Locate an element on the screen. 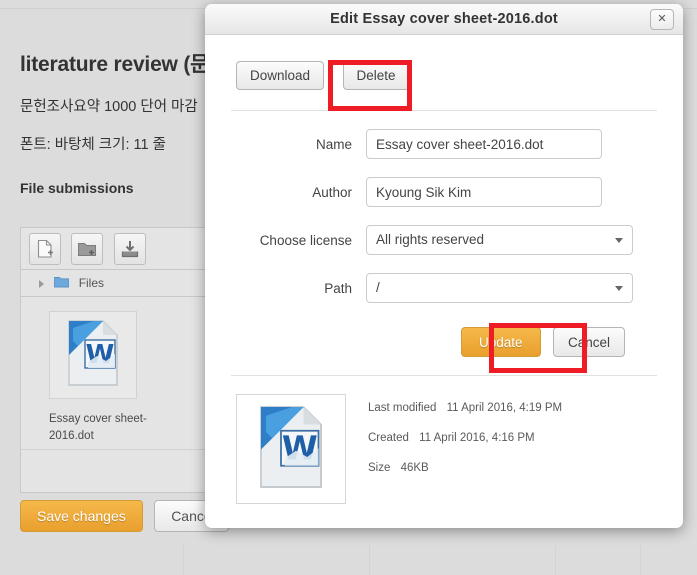 This screenshot has height=575, width=697. metadata-key: Last modified is located at coordinates (402, 408).